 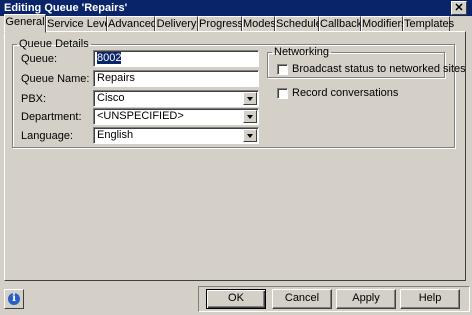 I want to click on department-value: <UNSPECIFIED>, so click(x=140, y=116).